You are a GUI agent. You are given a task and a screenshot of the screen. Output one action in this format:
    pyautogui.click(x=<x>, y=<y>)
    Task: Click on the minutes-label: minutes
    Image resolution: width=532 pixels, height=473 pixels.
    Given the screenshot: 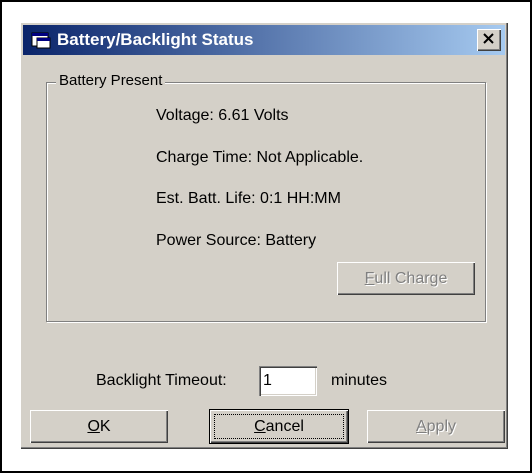 What is the action you would take?
    pyautogui.click(x=359, y=380)
    